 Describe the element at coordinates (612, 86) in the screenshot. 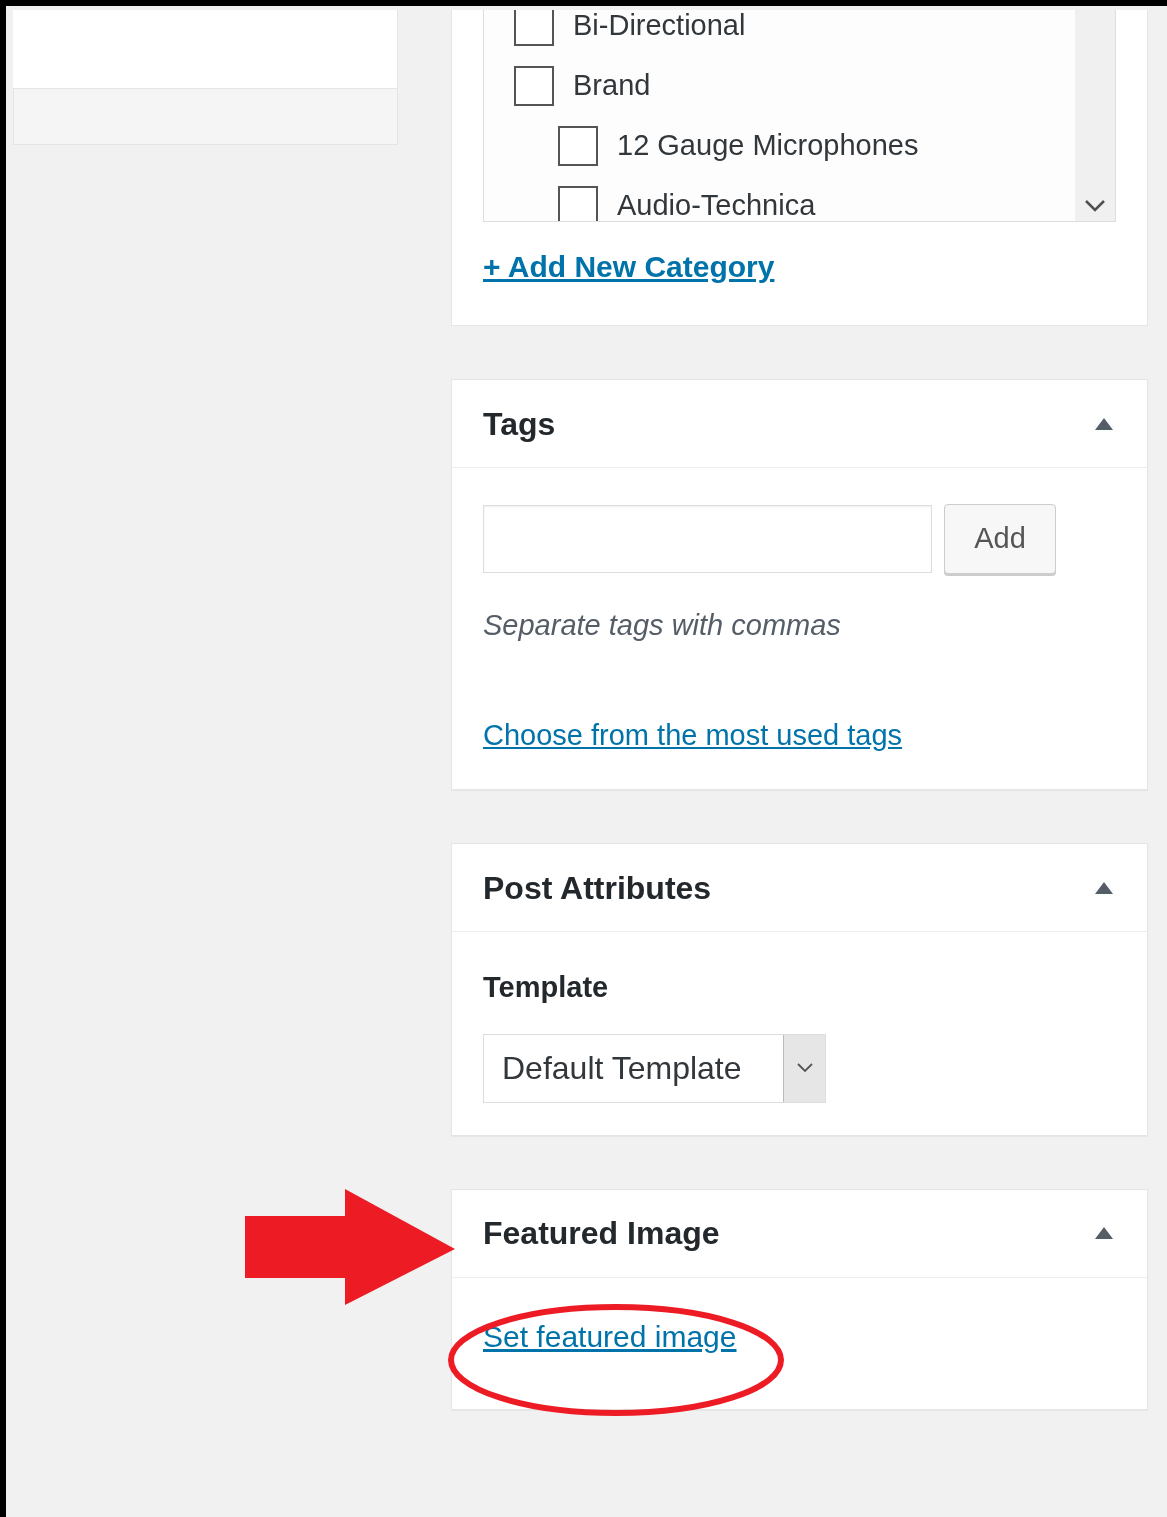

I see `checkbox-label: Brand` at that location.